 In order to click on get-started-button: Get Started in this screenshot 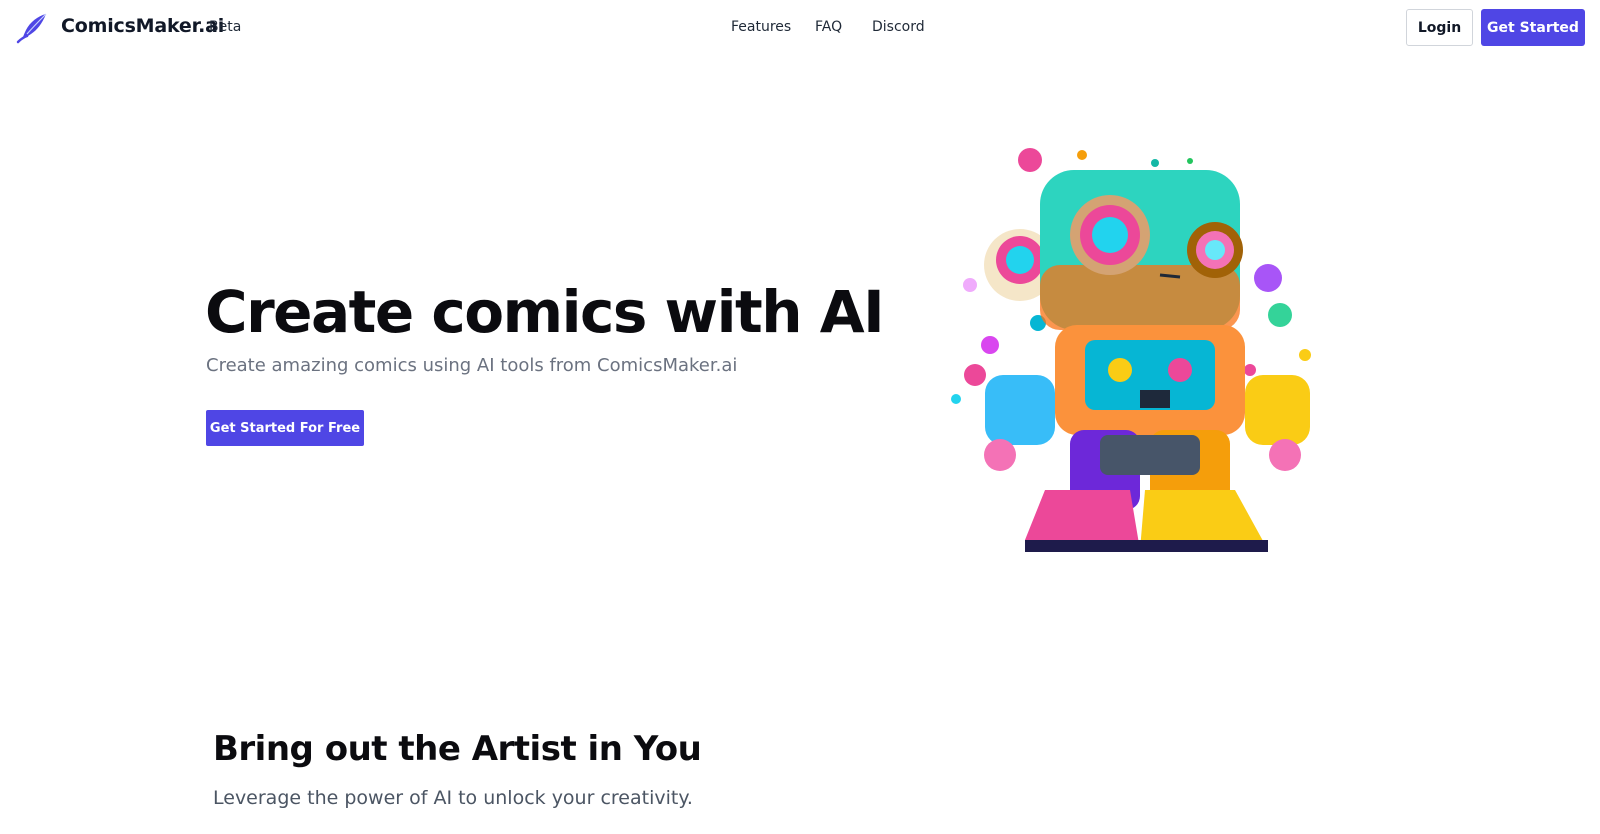, I will do `click(1533, 27)`.